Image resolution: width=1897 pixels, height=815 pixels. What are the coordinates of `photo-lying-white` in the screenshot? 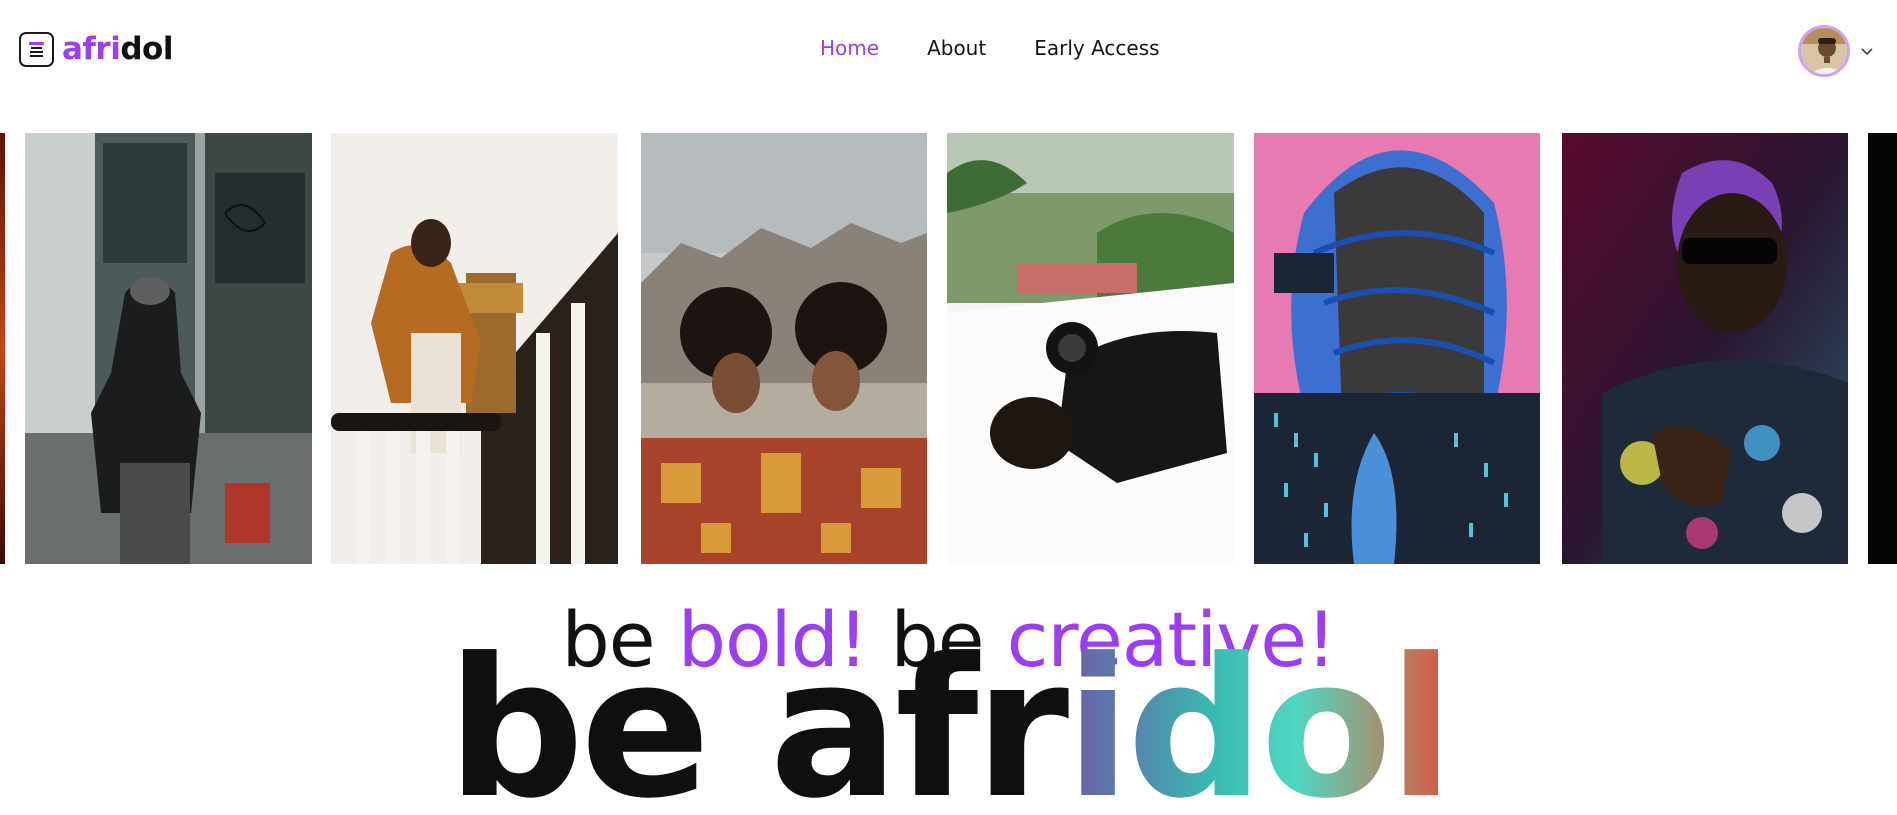 It's located at (1090, 348).